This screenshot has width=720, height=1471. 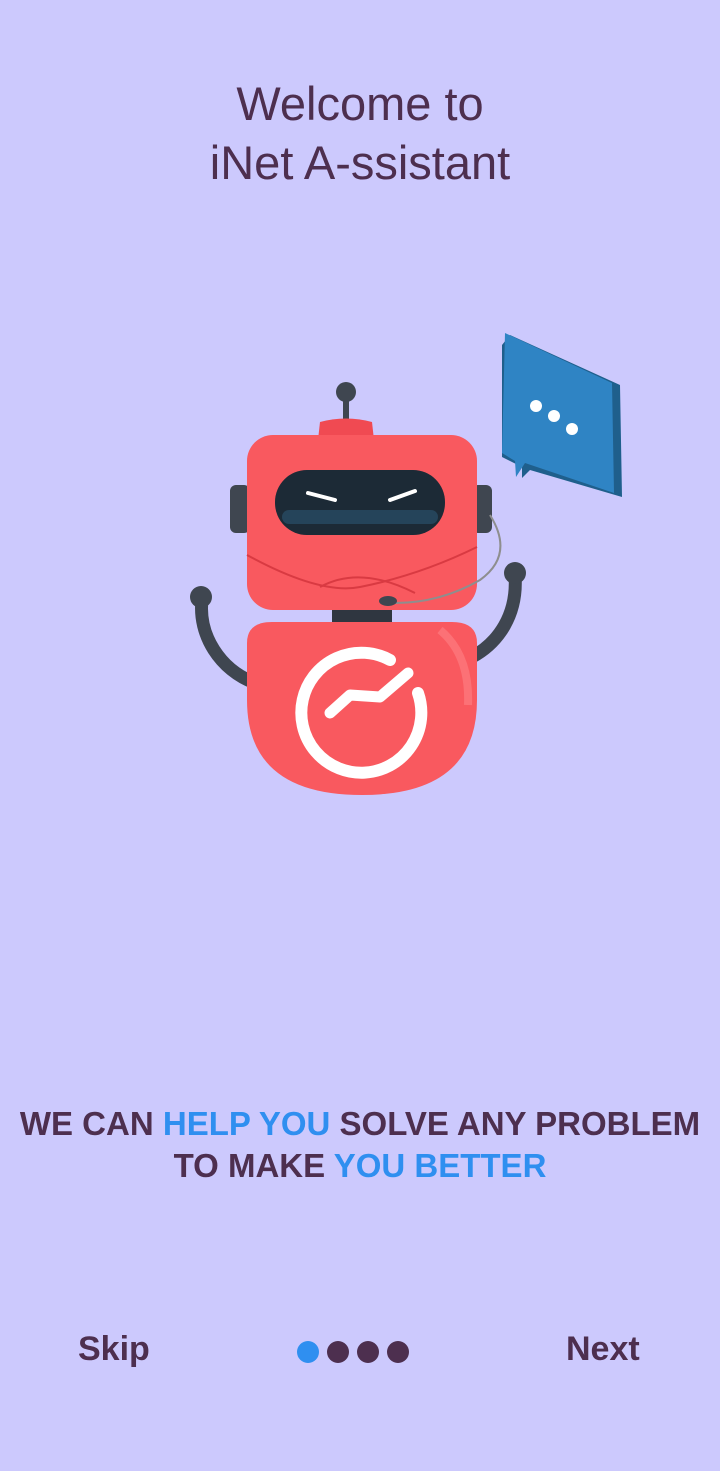 I want to click on page-title: Welcome to iNet A-ssistant, so click(x=360, y=133).